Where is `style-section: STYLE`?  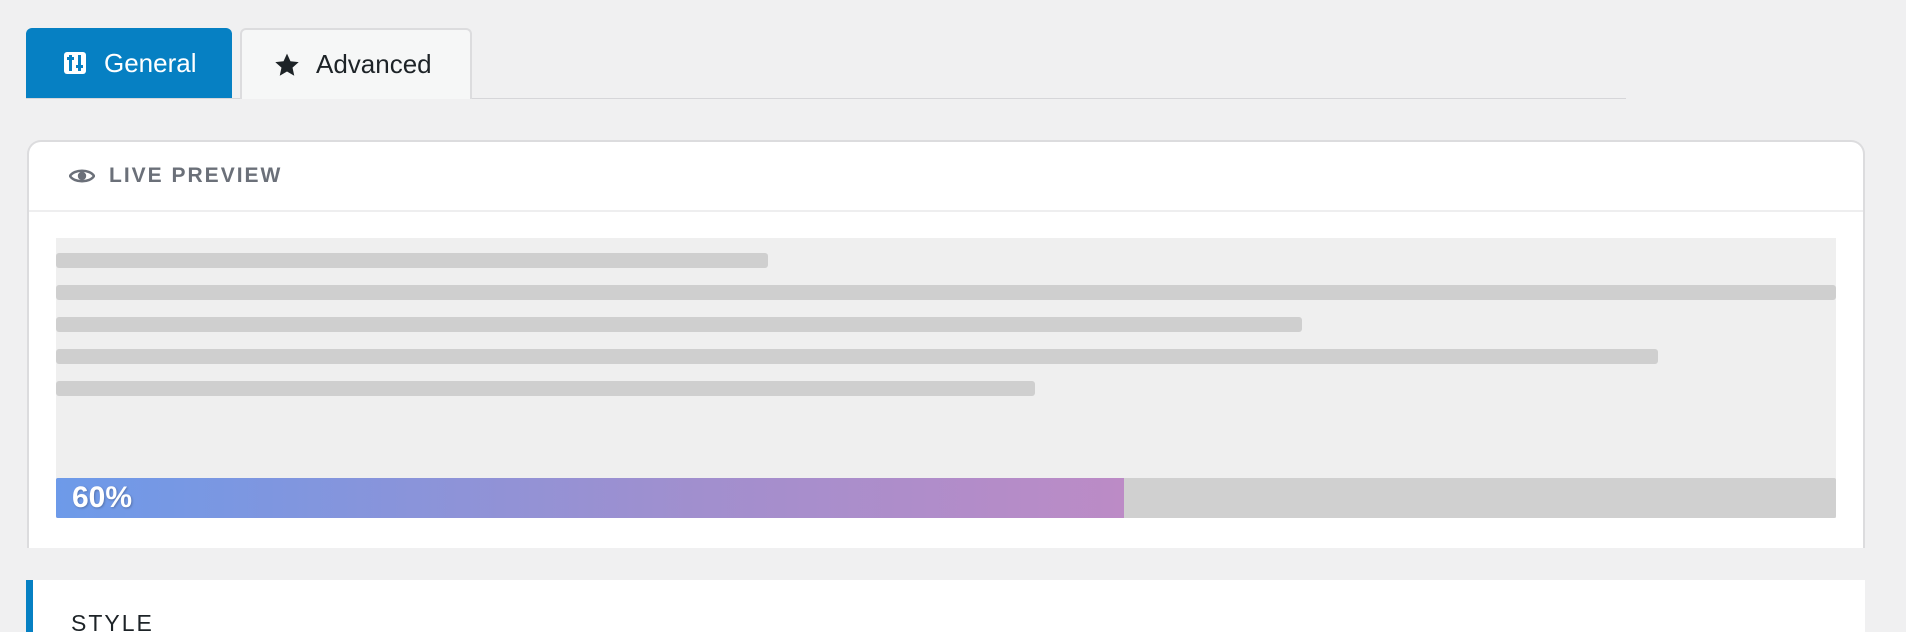 style-section: STYLE is located at coordinates (945, 606).